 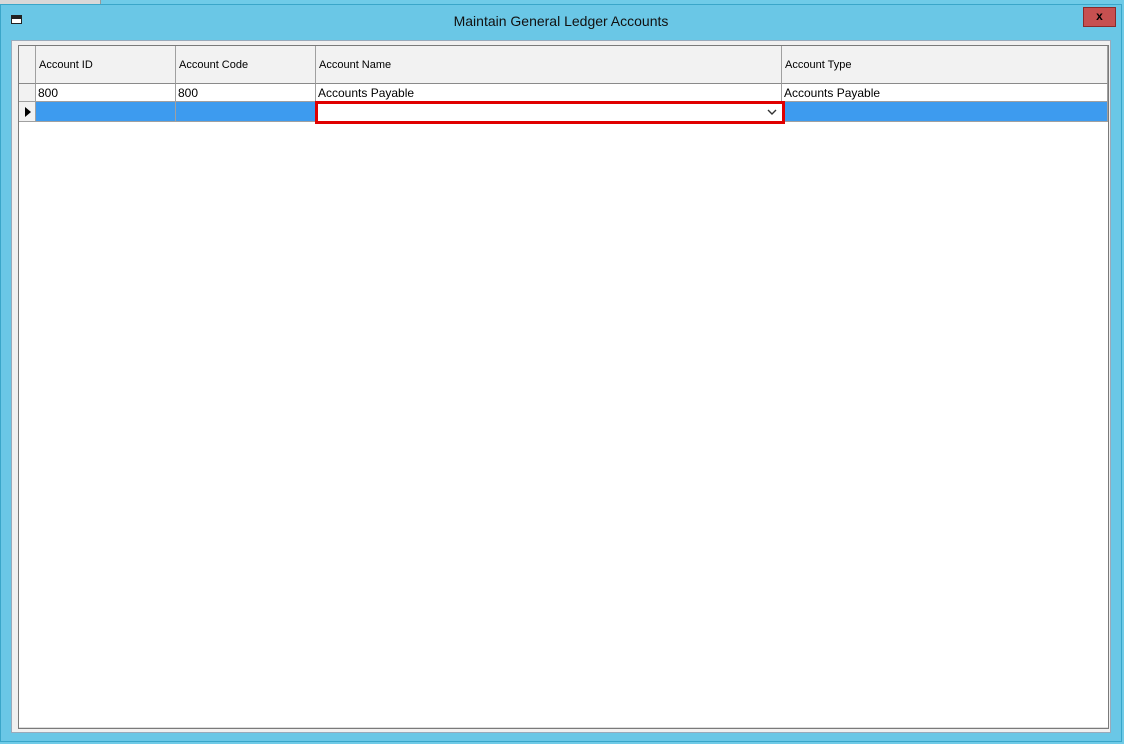 I want to click on new-cell-account-code, so click(x=246, y=112).